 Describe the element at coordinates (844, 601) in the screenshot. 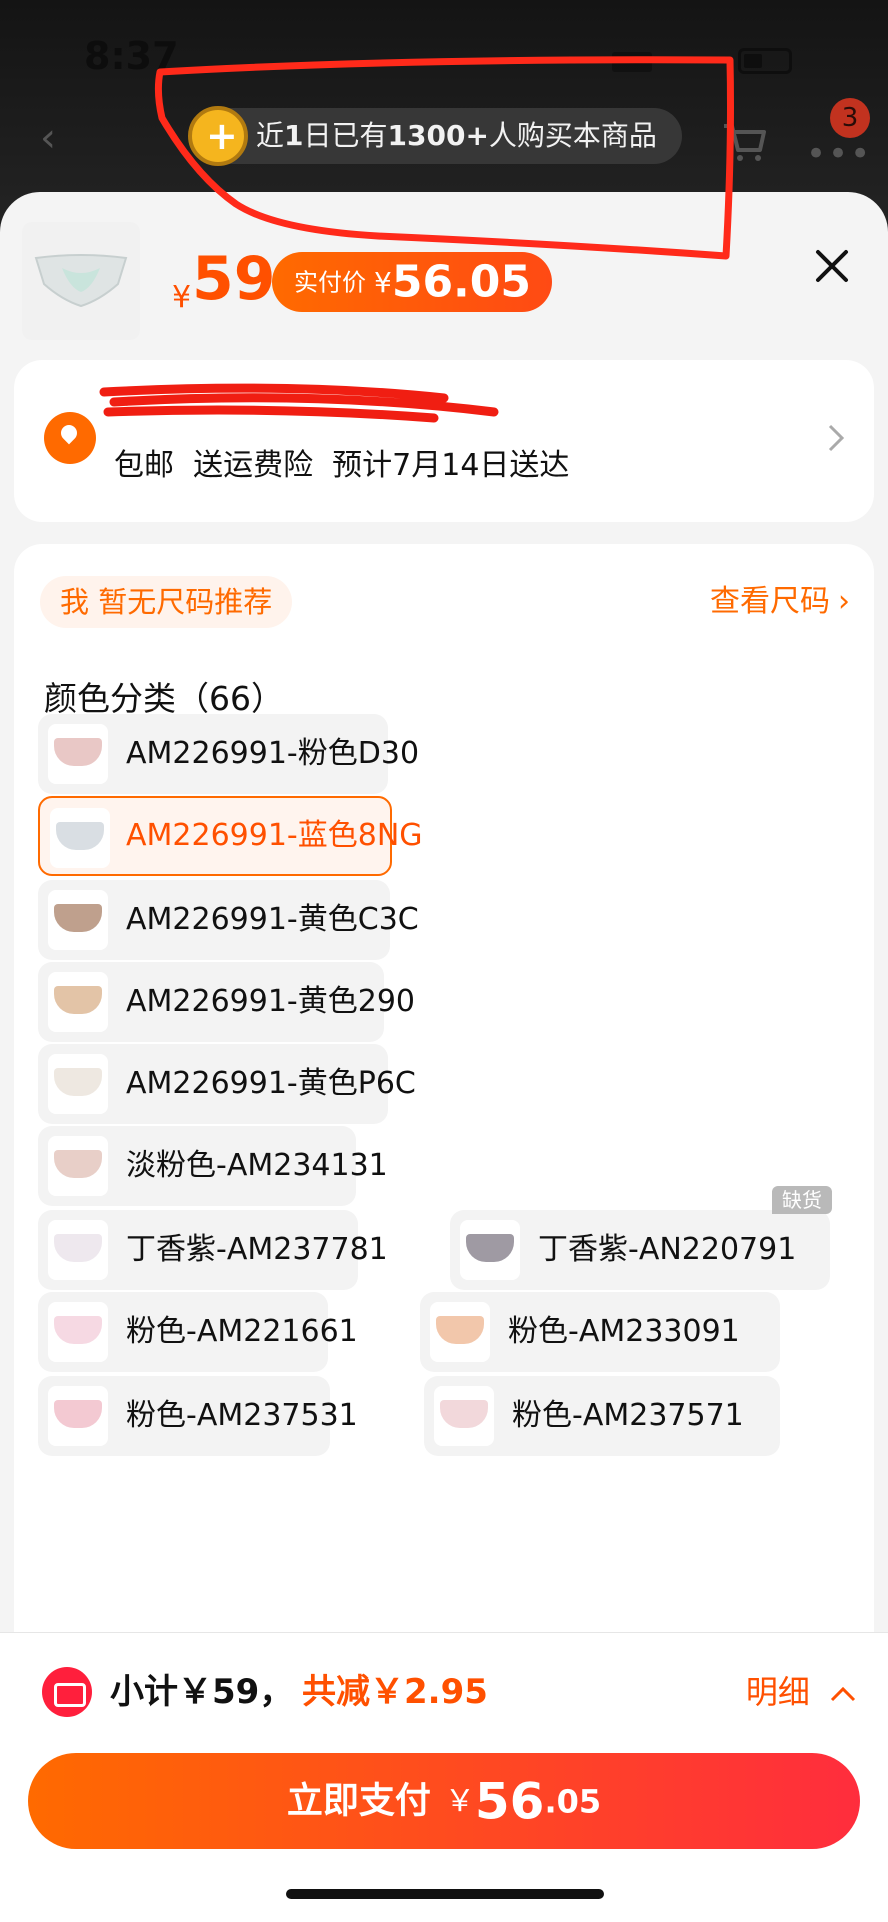

I see `chevron-right-icon: ›` at that location.